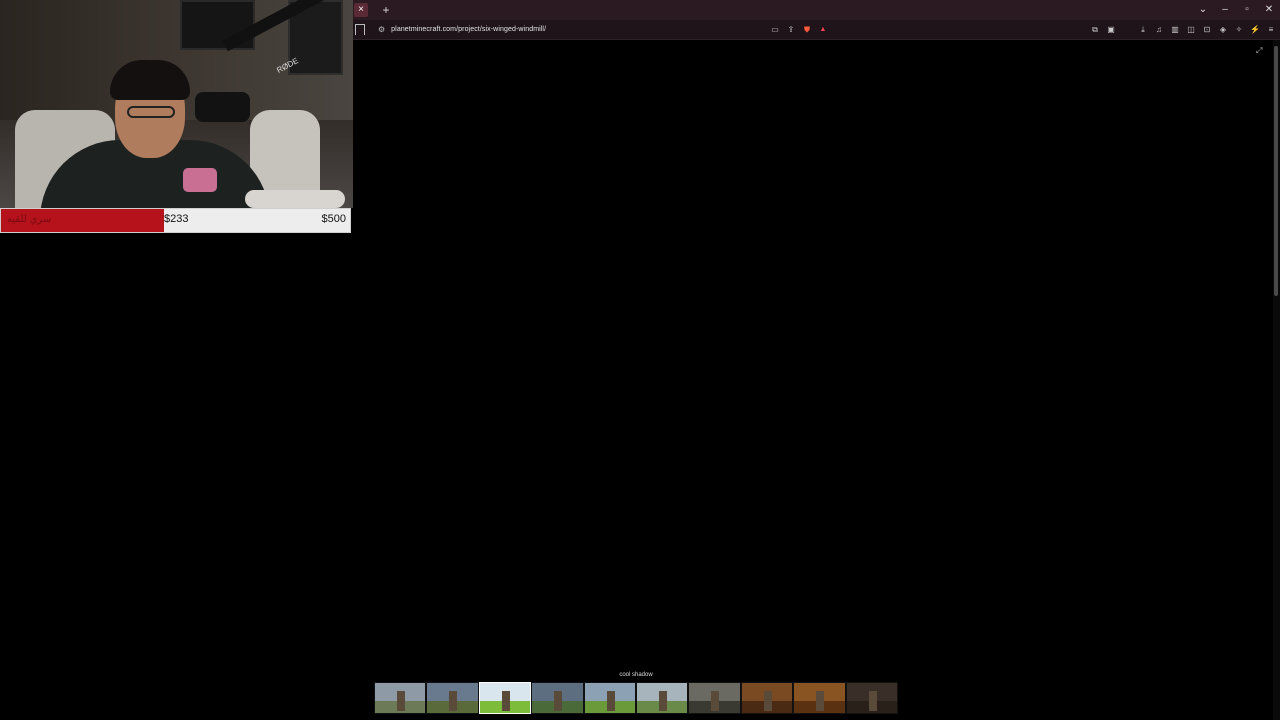 This screenshot has height=720, width=1280. What do you see at coordinates (200, 180) in the screenshot?
I see `hoodie-logo` at bounding box center [200, 180].